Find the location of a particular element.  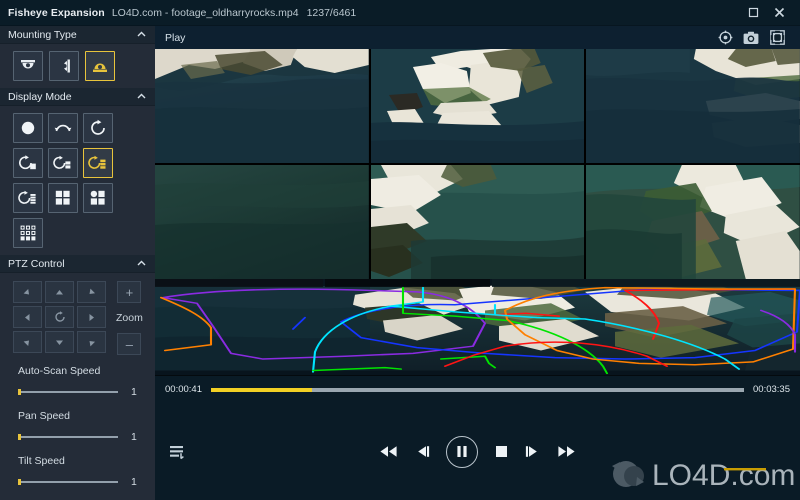

target-icon is located at coordinates (725, 37).